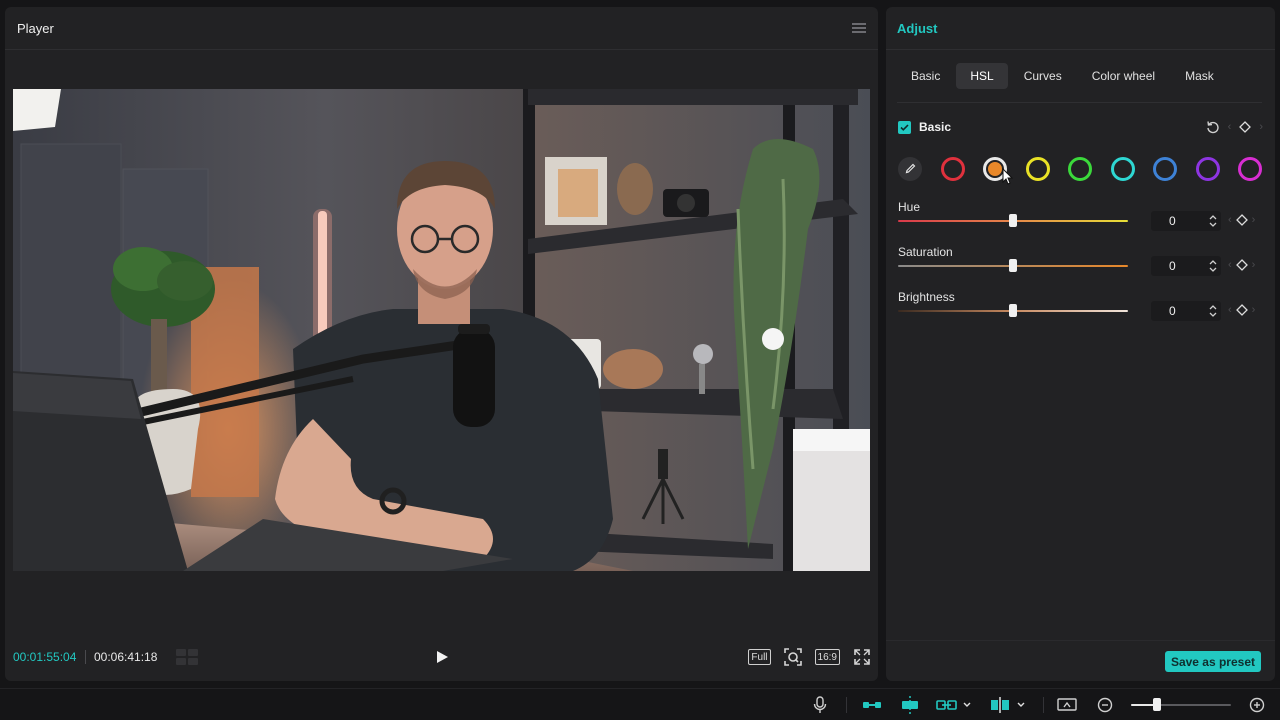 This screenshot has height=720, width=1280. Describe the element at coordinates (909, 207) in the screenshot. I see `hue-label: Hue` at that location.